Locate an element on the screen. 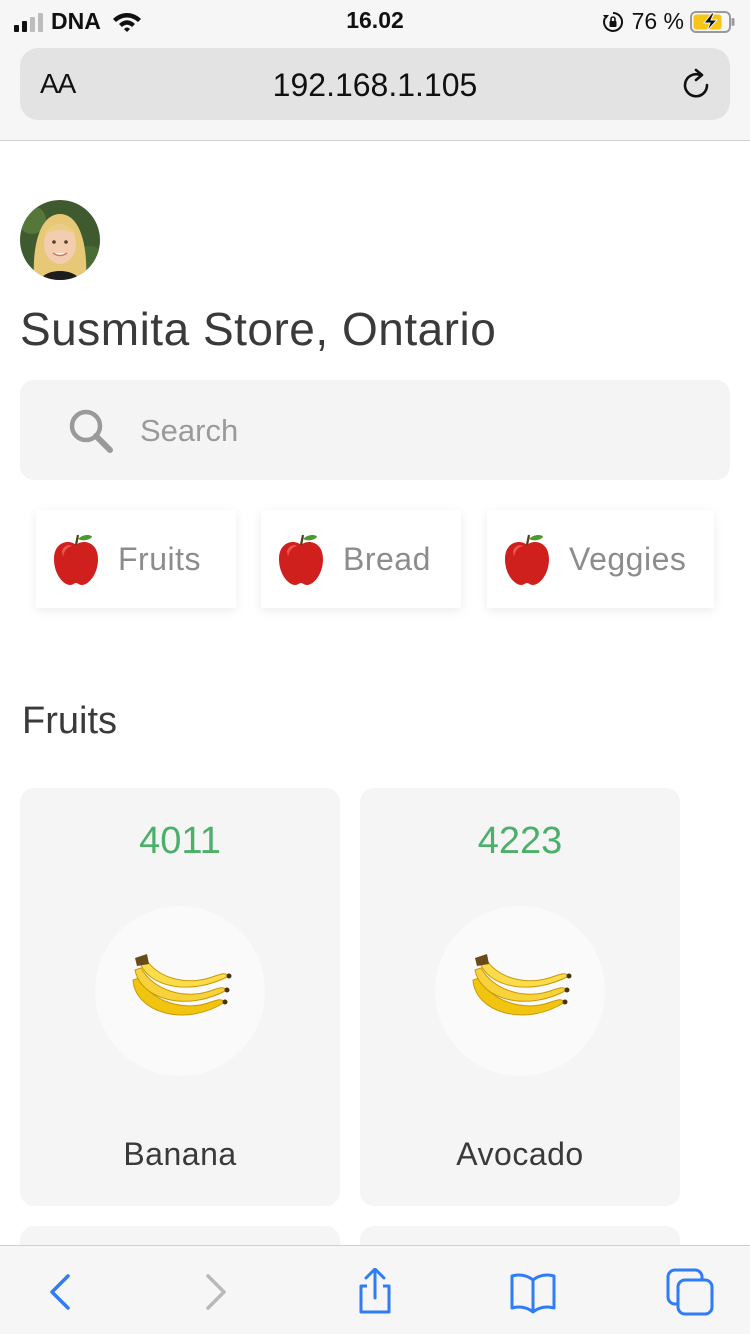 This screenshot has height=1334, width=750. browser-address-area: AA 192.168.1.105 is located at coordinates (375, 90).